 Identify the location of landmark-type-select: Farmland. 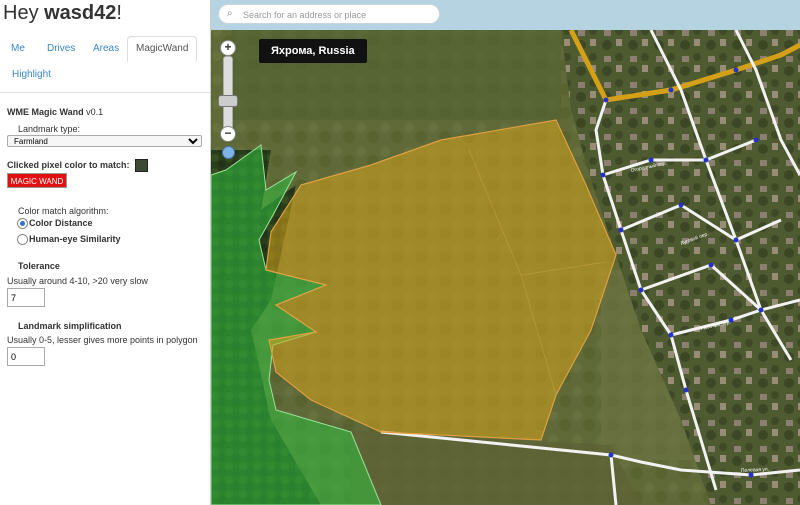
(104, 141).